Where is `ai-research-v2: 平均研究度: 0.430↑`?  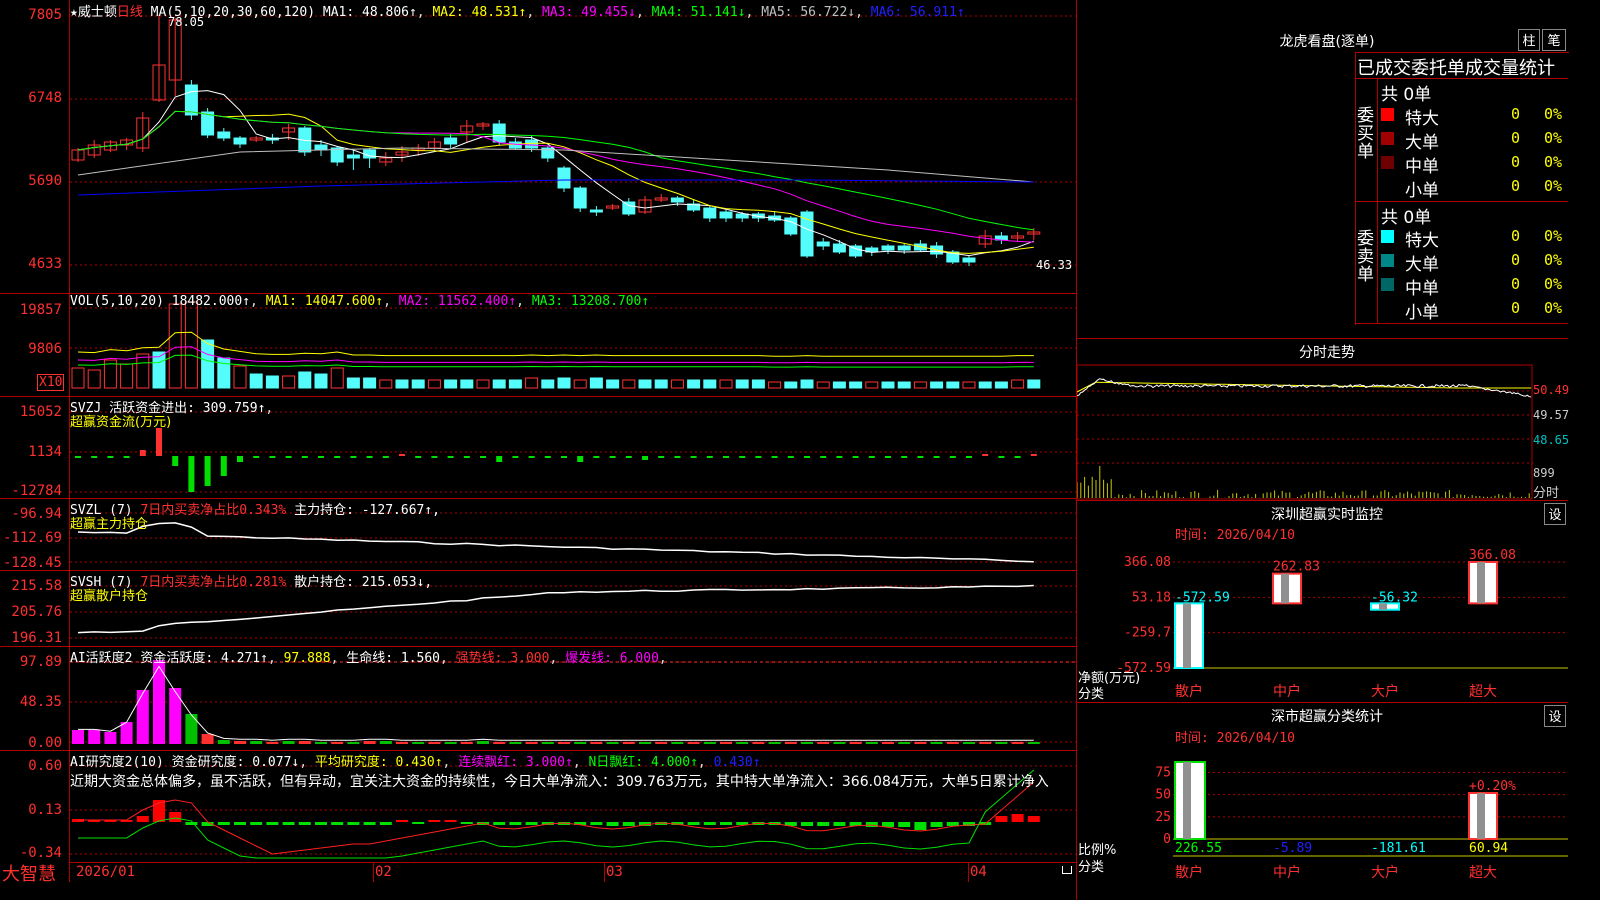
ai-research-v2: 平均研究度: 0.430↑ is located at coordinates (378, 762).